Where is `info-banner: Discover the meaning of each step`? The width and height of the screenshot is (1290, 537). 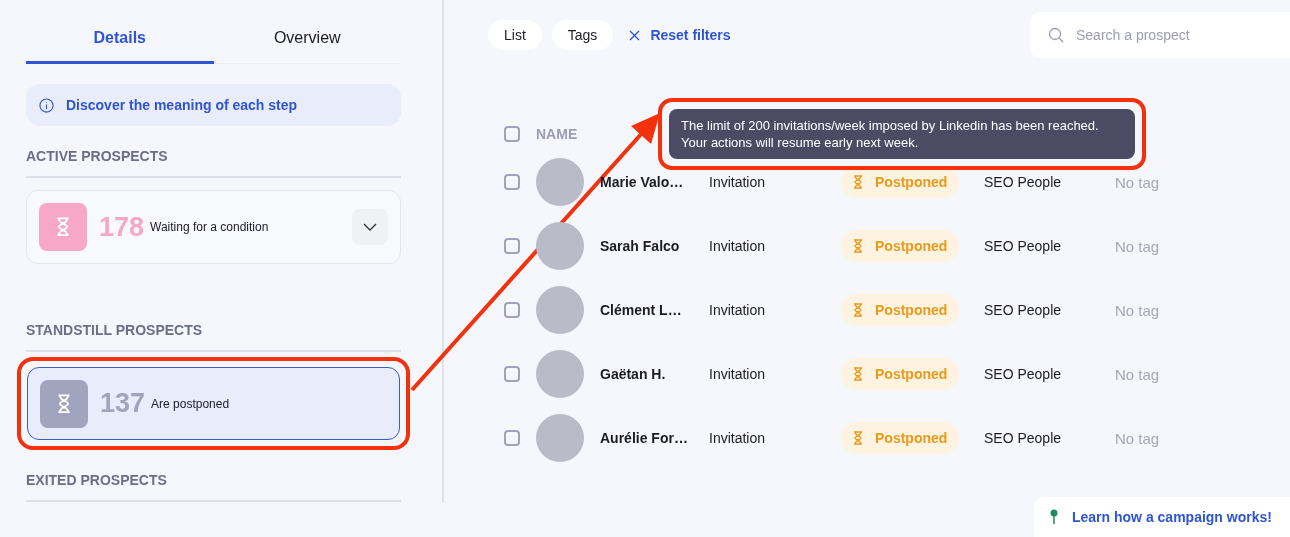 info-banner: Discover the meaning of each step is located at coordinates (213, 105).